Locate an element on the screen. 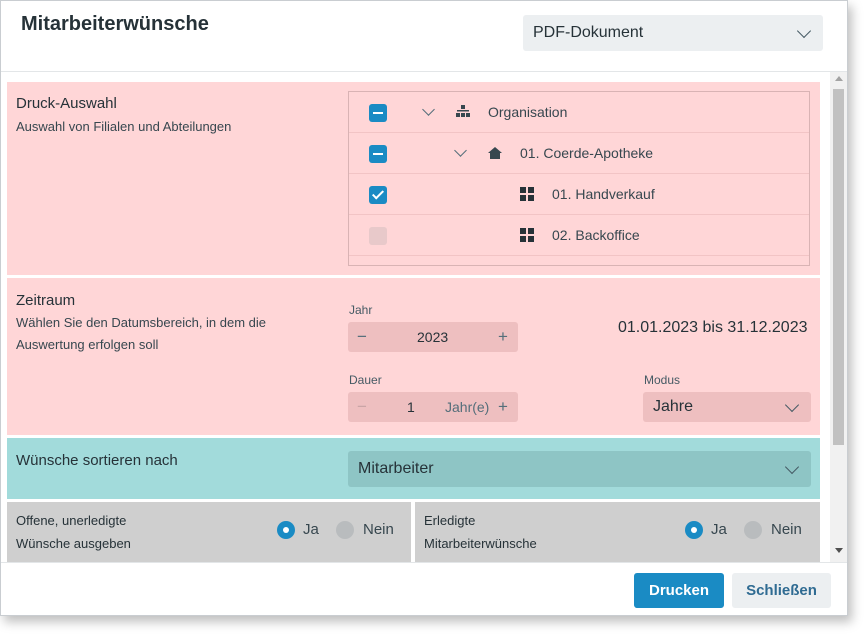  dauer-label: Dauer is located at coordinates (365, 380).